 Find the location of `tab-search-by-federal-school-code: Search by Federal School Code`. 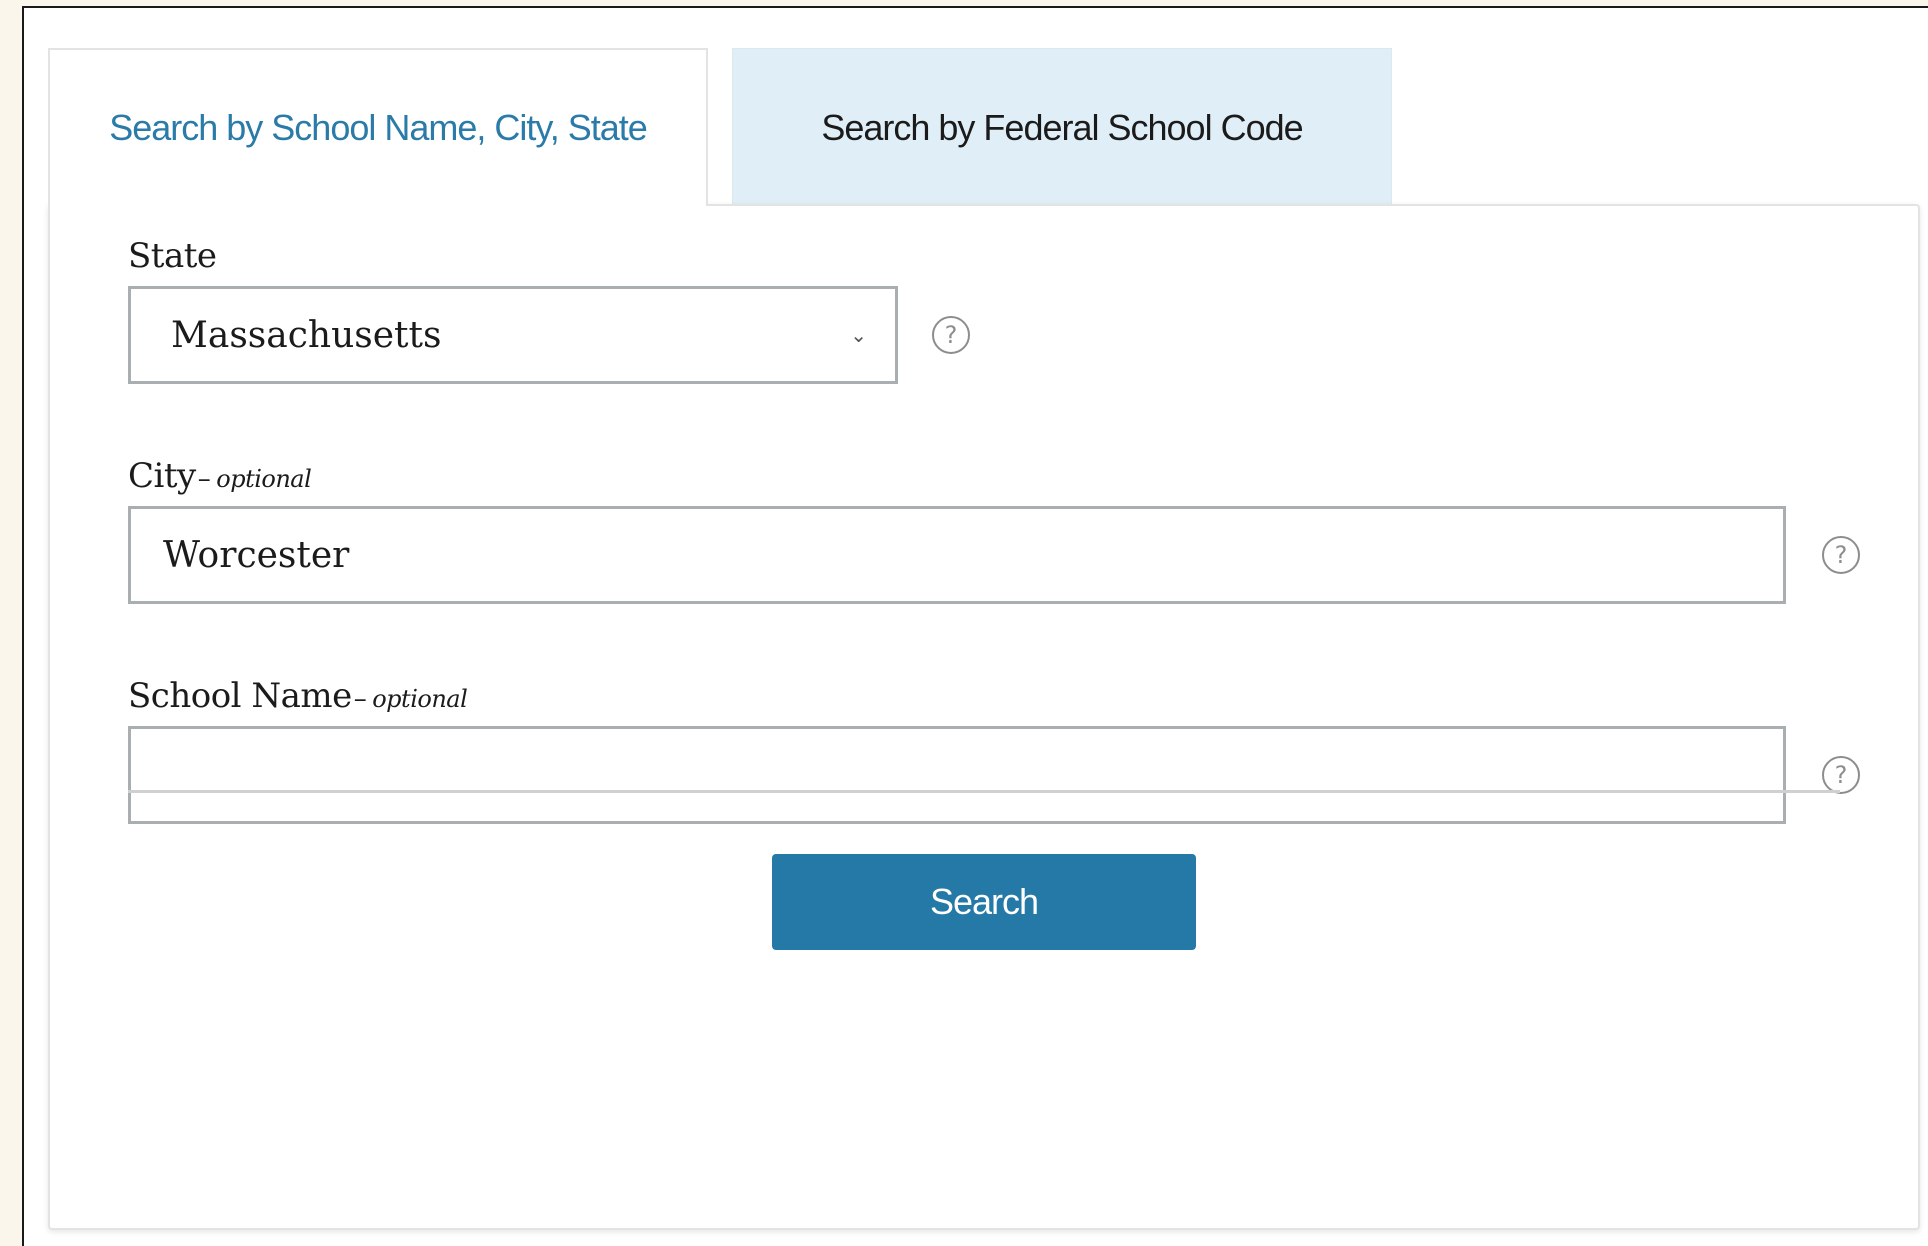

tab-search-by-federal-school-code: Search by Federal School Code is located at coordinates (1062, 127).